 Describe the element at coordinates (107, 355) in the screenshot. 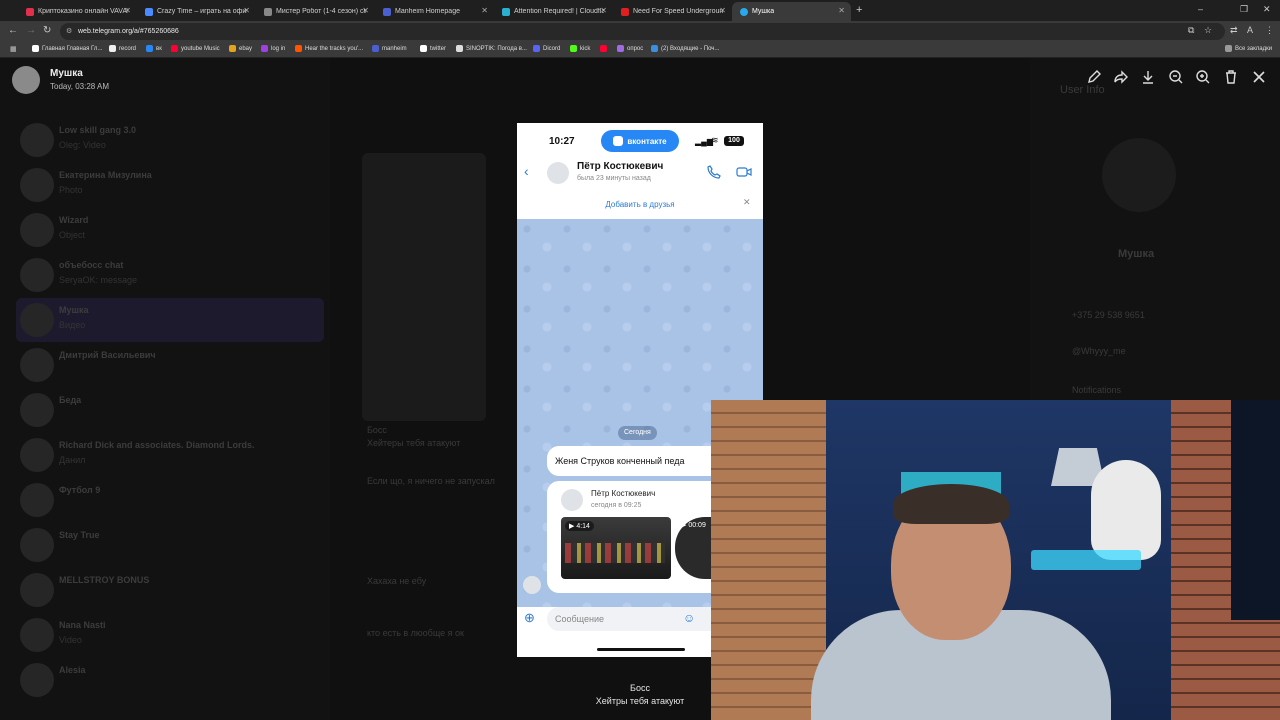

I see `chat-name: Дмитрий Васильевич` at that location.